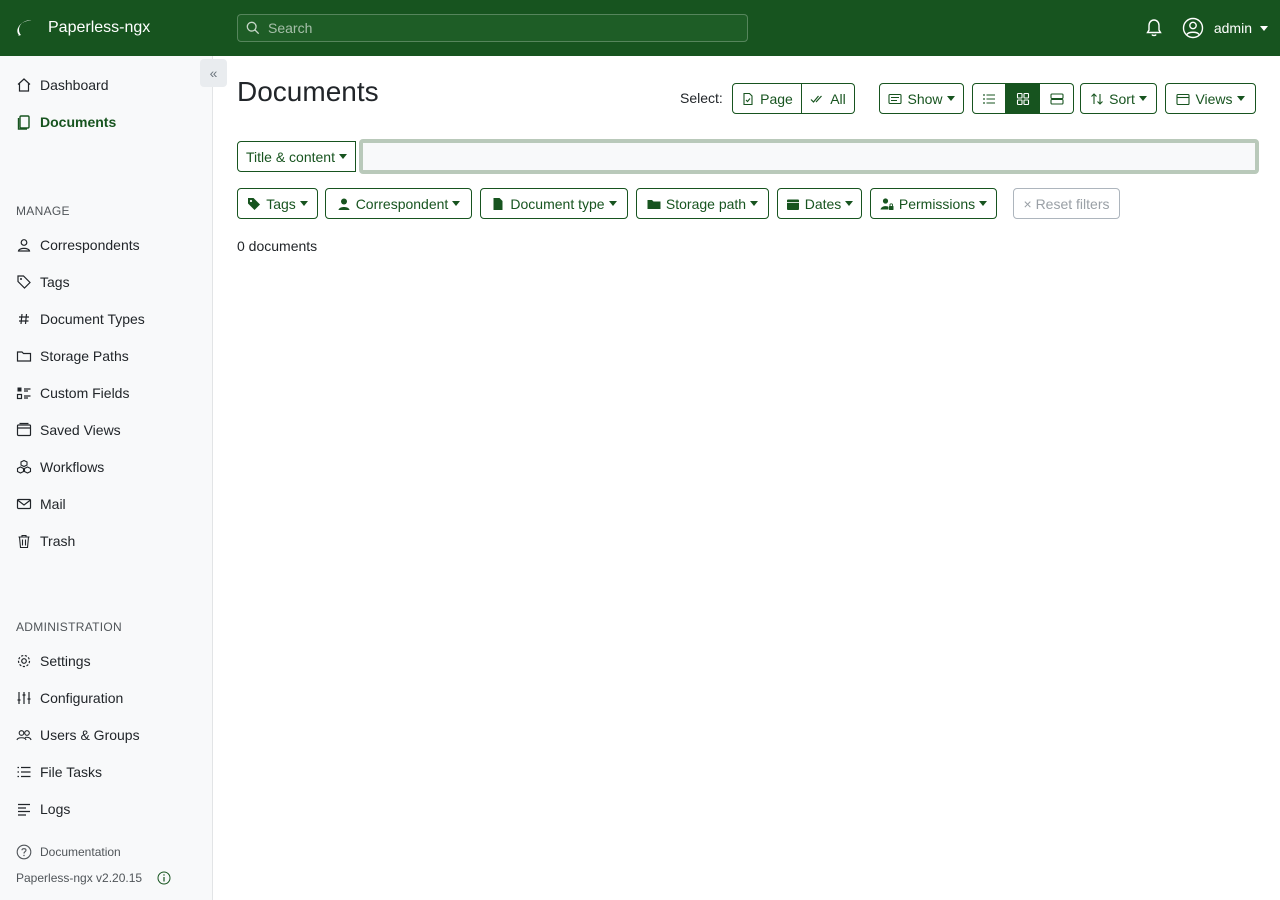  I want to click on app-name: Paperless-ngx, so click(99, 27).